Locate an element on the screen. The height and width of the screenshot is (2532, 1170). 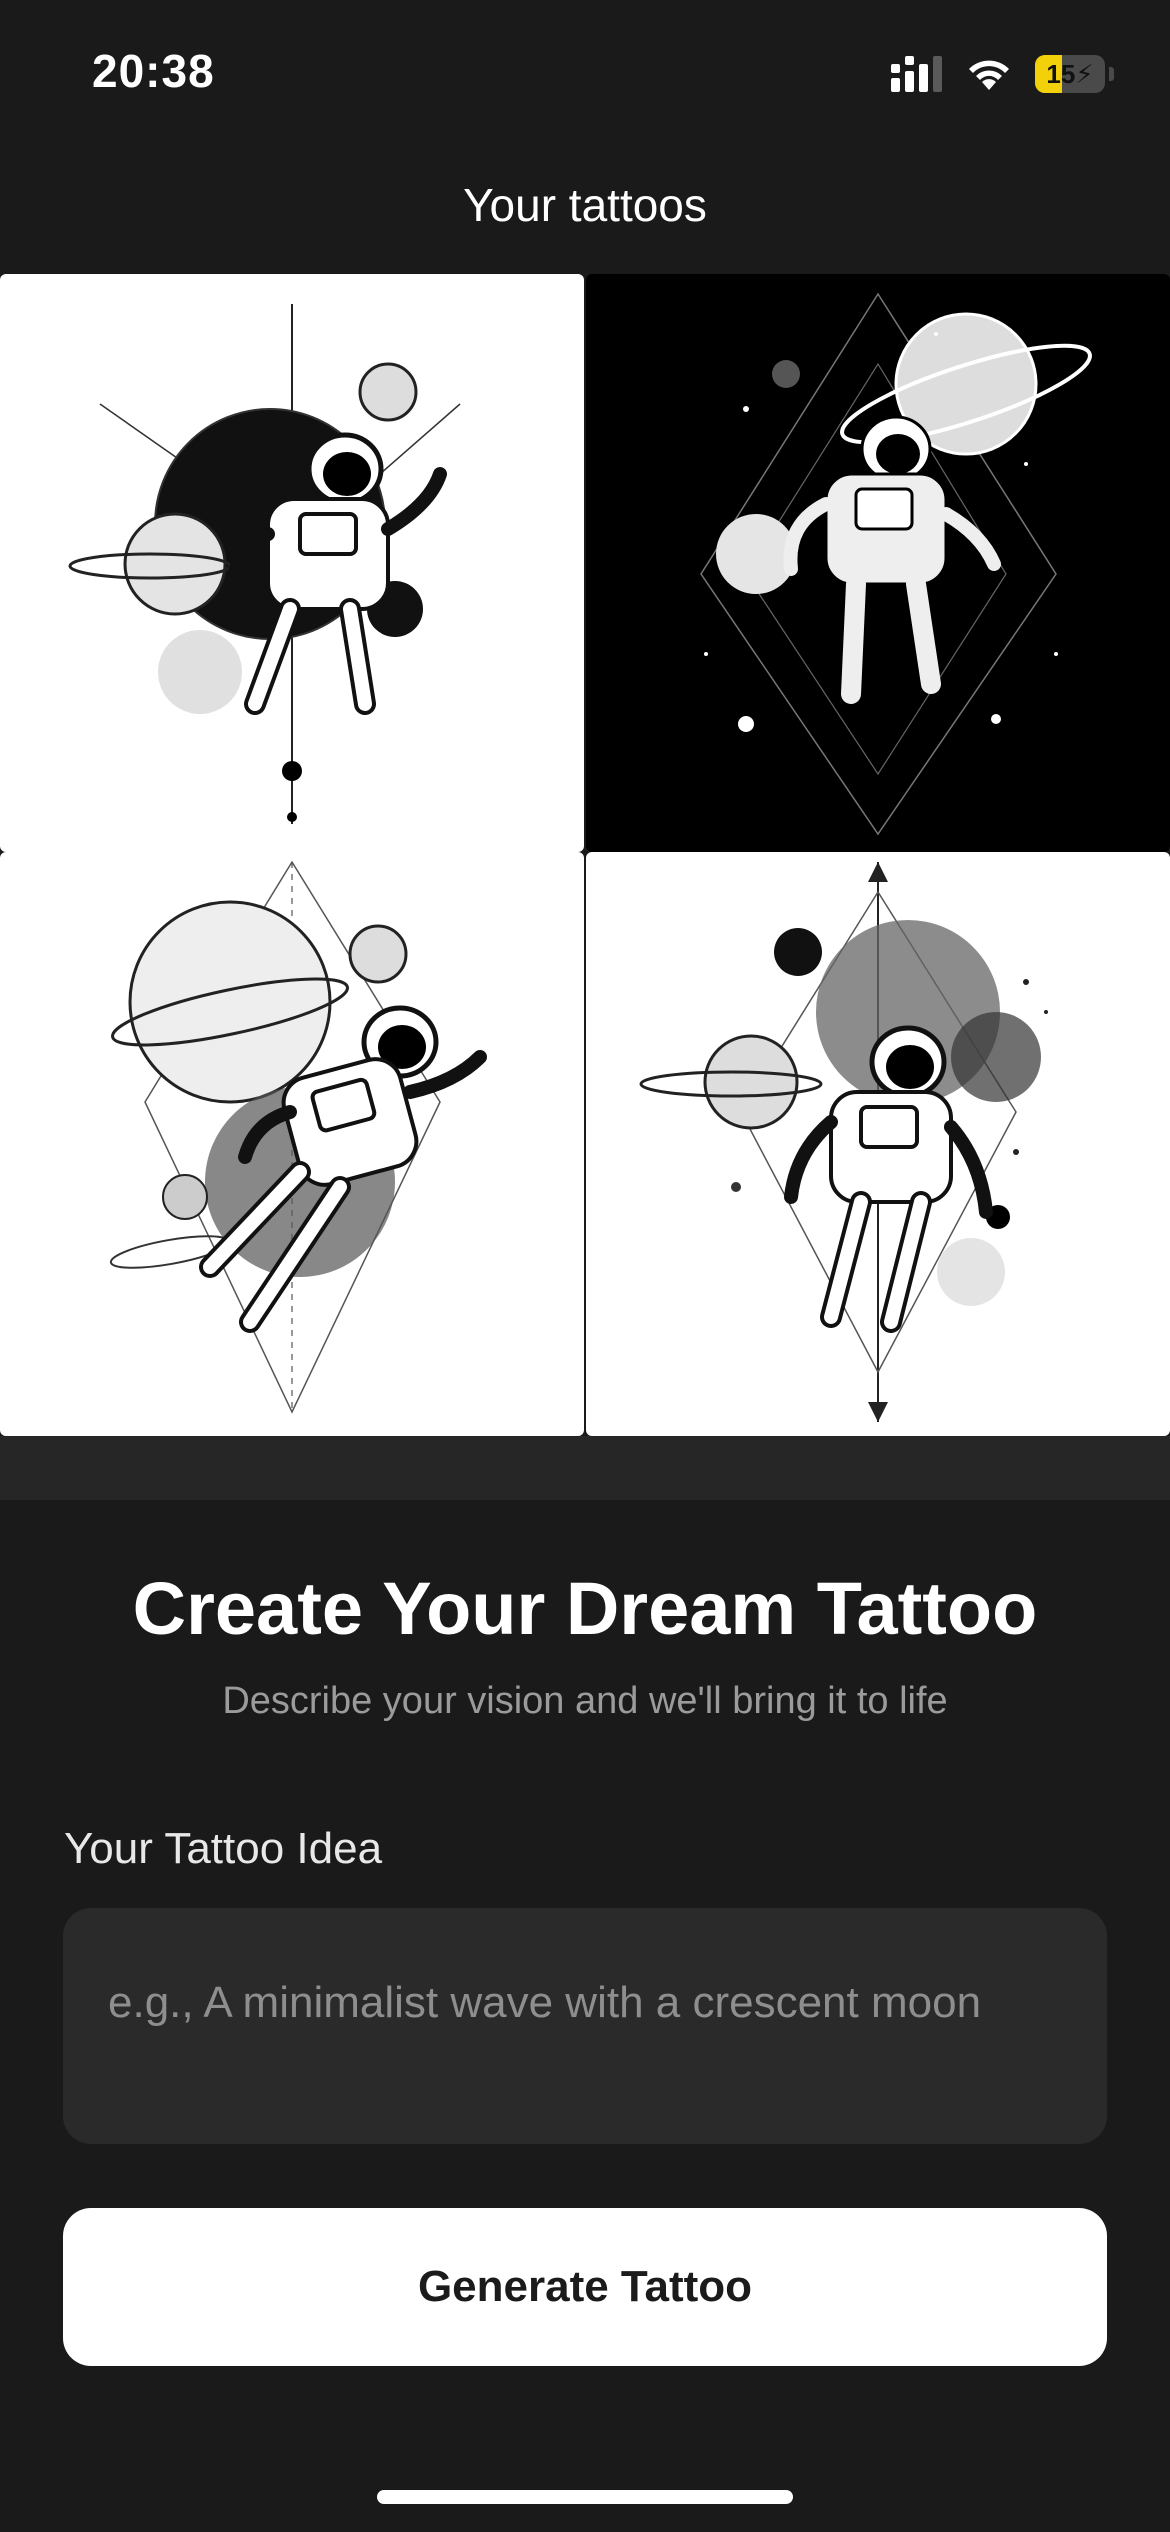
battery-charging-icon: 15 ⚡ is located at coordinates (1070, 74).